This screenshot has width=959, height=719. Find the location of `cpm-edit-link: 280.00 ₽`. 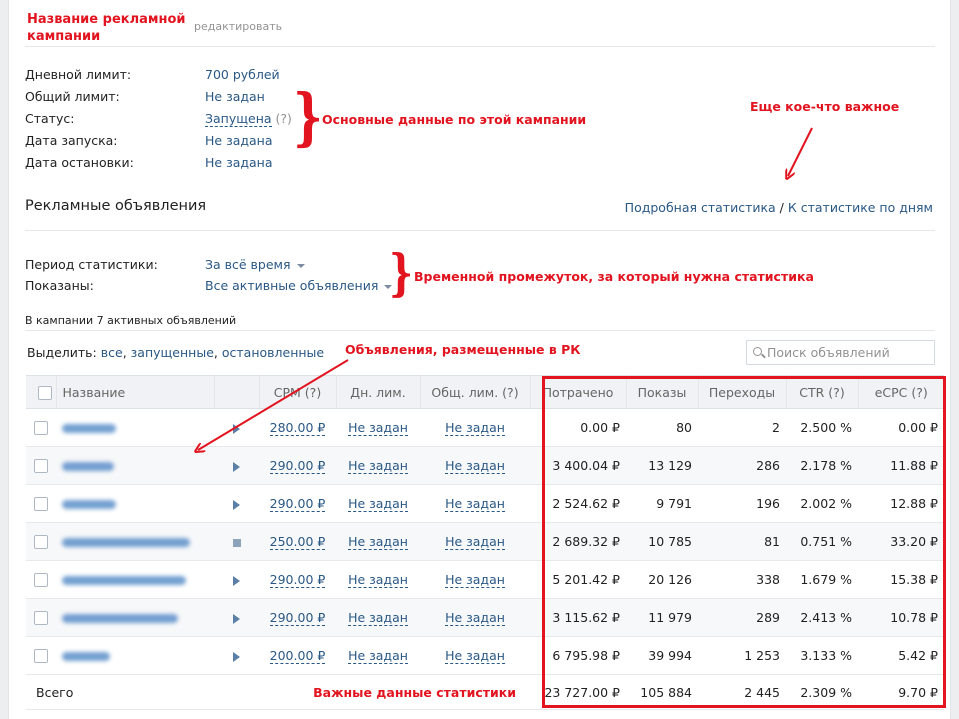

cpm-edit-link: 280.00 ₽ is located at coordinates (297, 428).